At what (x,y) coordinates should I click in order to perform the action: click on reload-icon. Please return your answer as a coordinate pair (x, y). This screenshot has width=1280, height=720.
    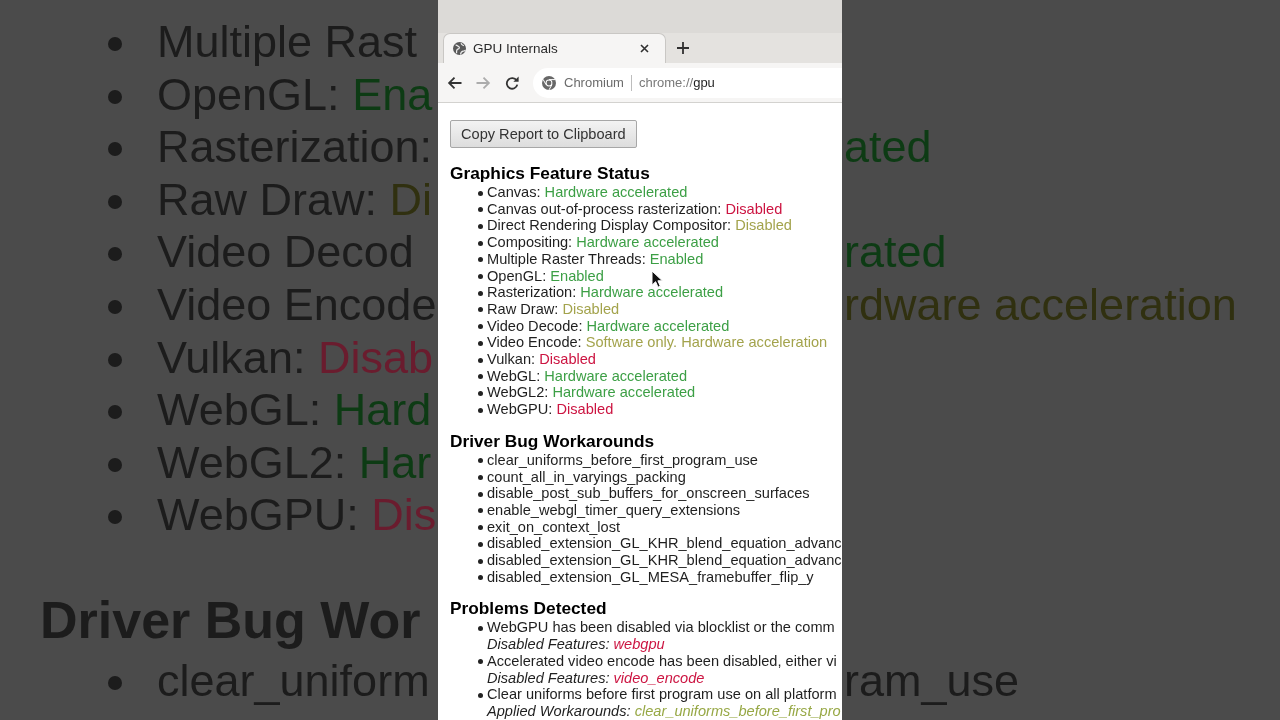
    Looking at the image, I should click on (512, 82).